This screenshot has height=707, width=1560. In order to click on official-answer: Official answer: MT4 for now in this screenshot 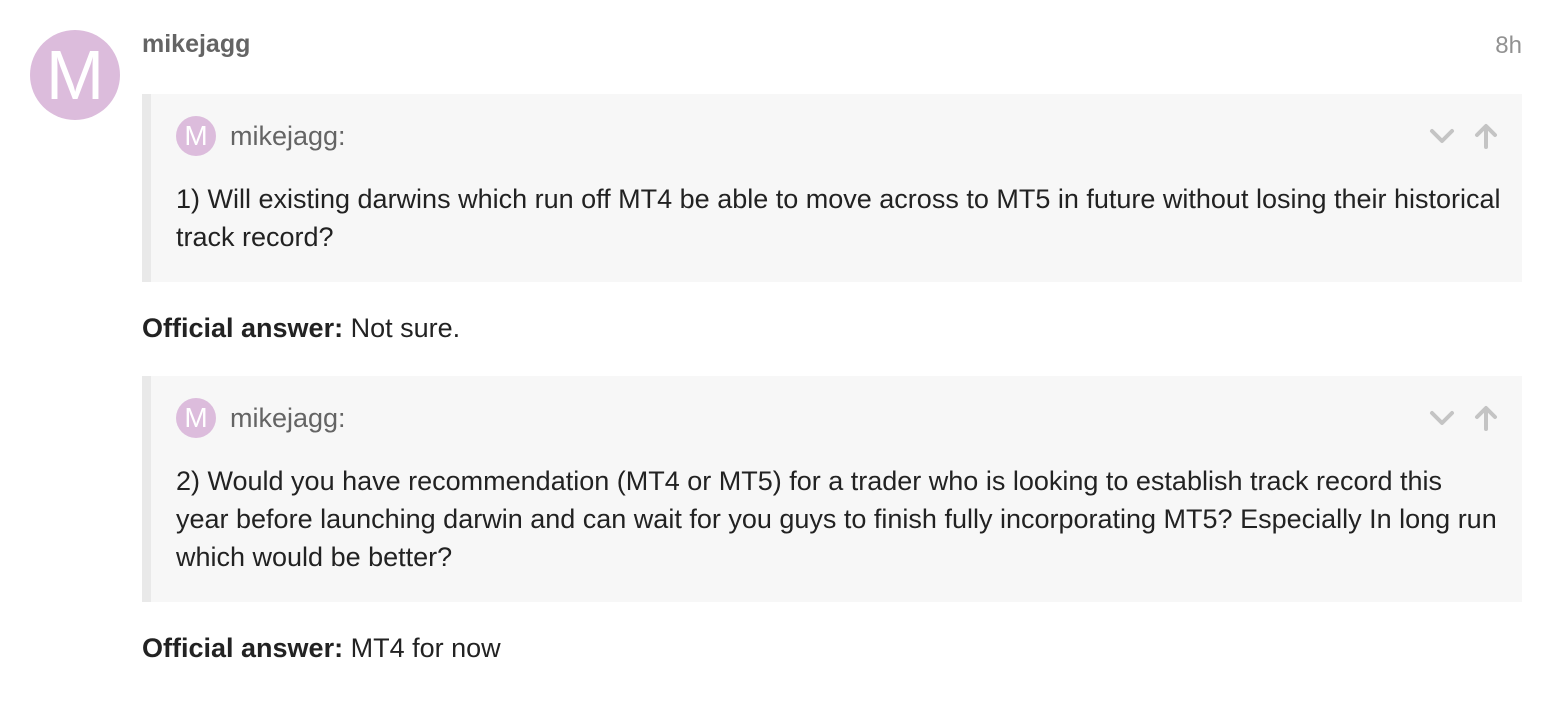, I will do `click(321, 648)`.